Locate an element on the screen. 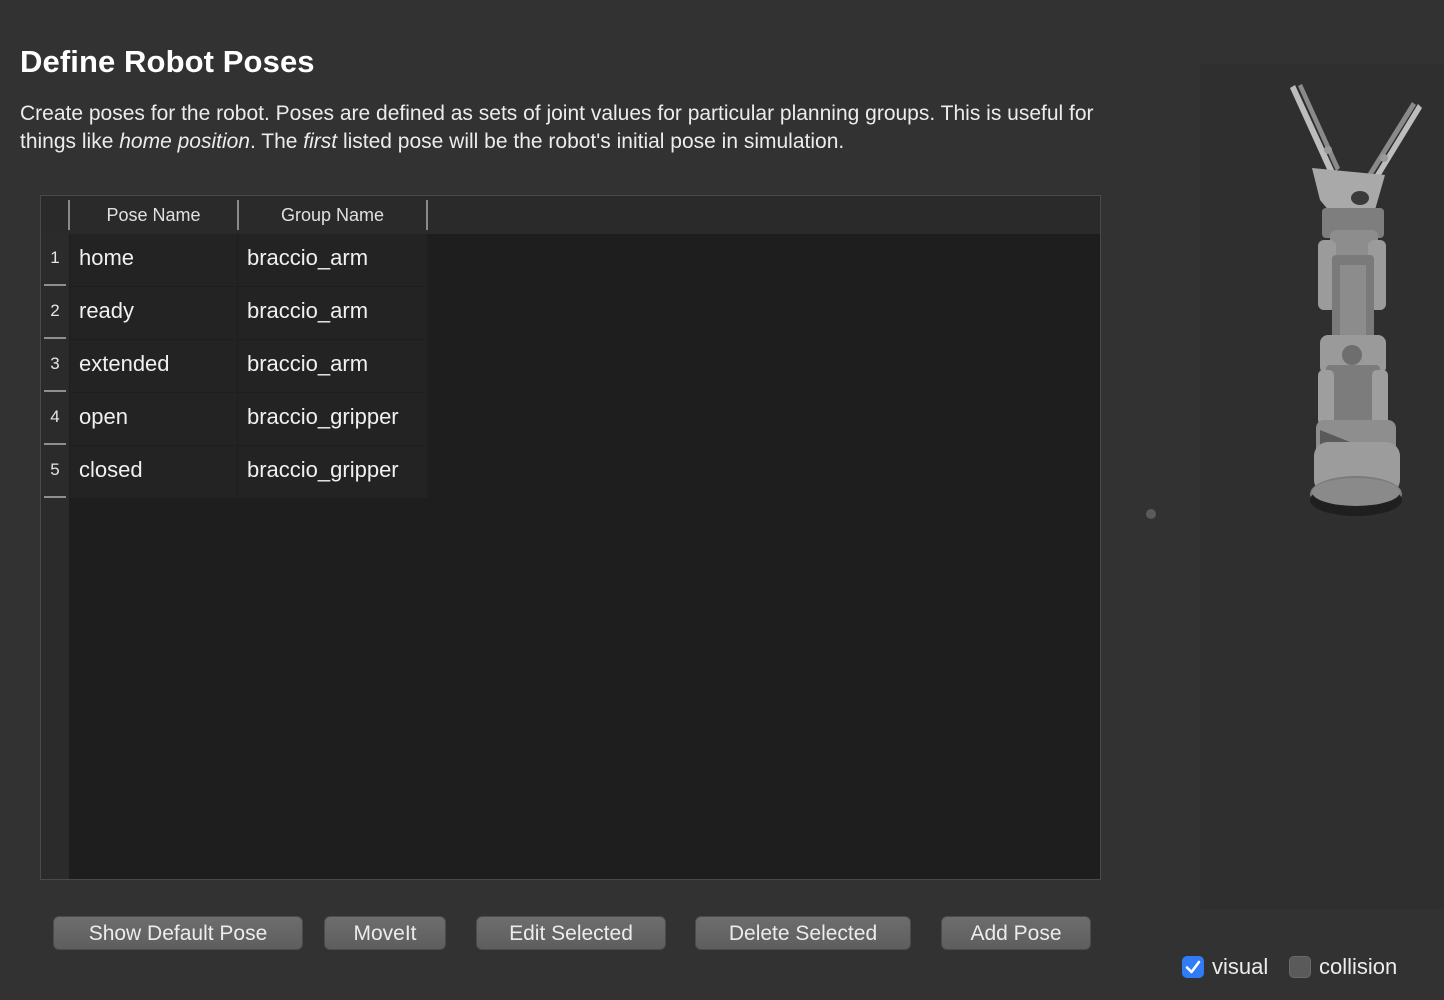 The height and width of the screenshot is (1000, 1444). visual-label: visual is located at coordinates (1240, 966).